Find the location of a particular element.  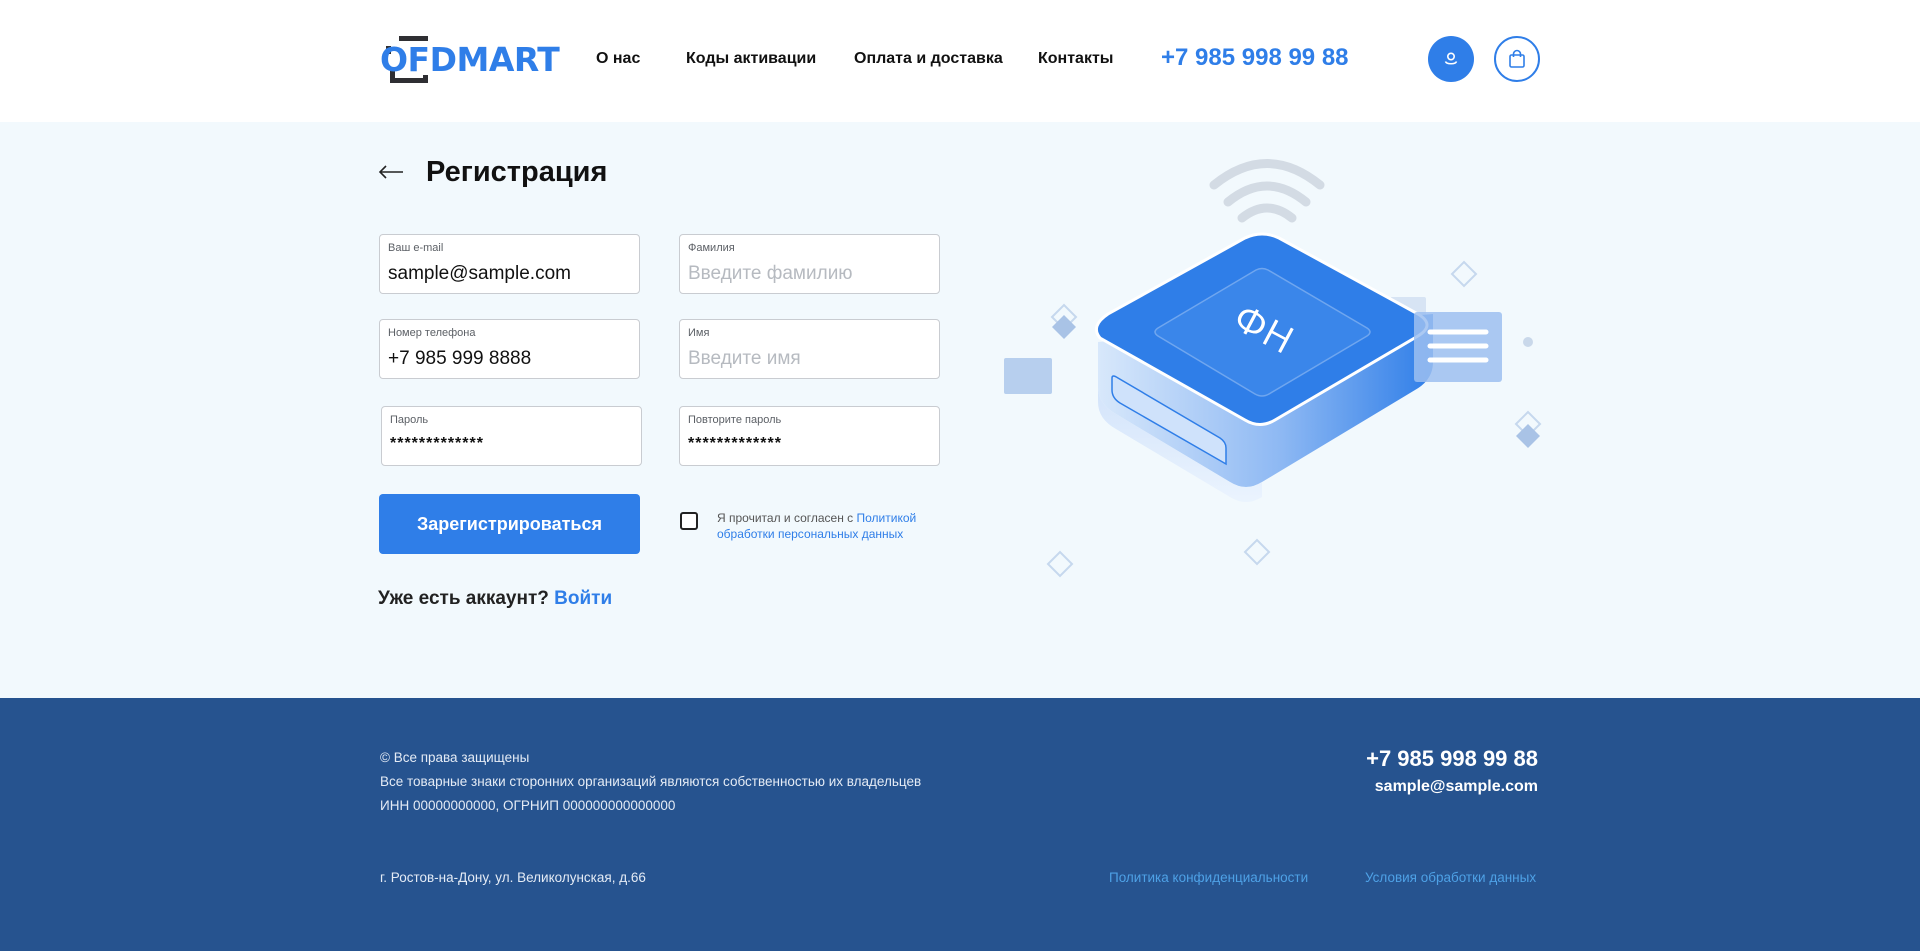

decorative-square is located at coordinates (1028, 376).